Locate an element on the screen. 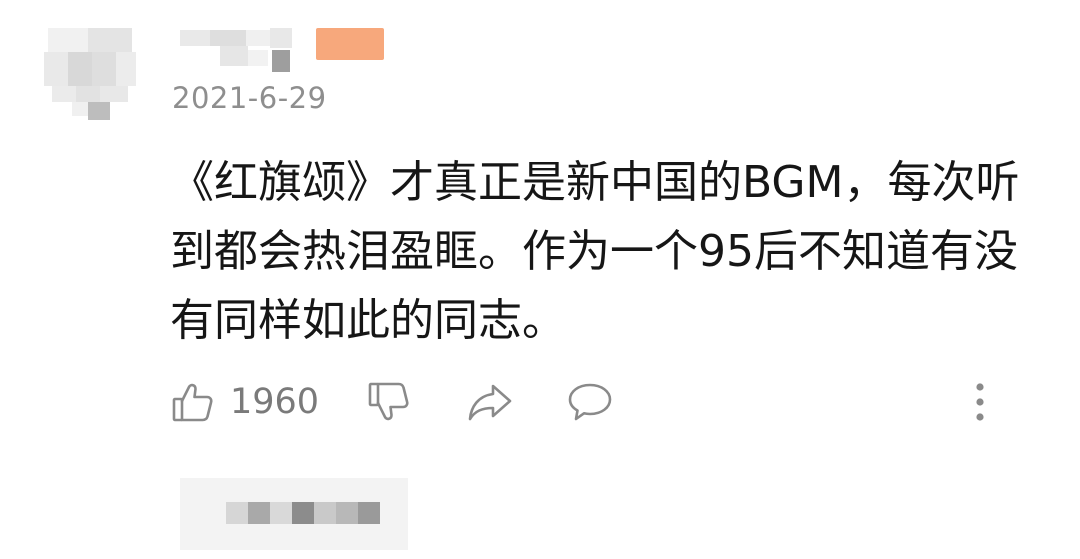 The image size is (1080, 559). speech-bubble-icon is located at coordinates (590, 402).